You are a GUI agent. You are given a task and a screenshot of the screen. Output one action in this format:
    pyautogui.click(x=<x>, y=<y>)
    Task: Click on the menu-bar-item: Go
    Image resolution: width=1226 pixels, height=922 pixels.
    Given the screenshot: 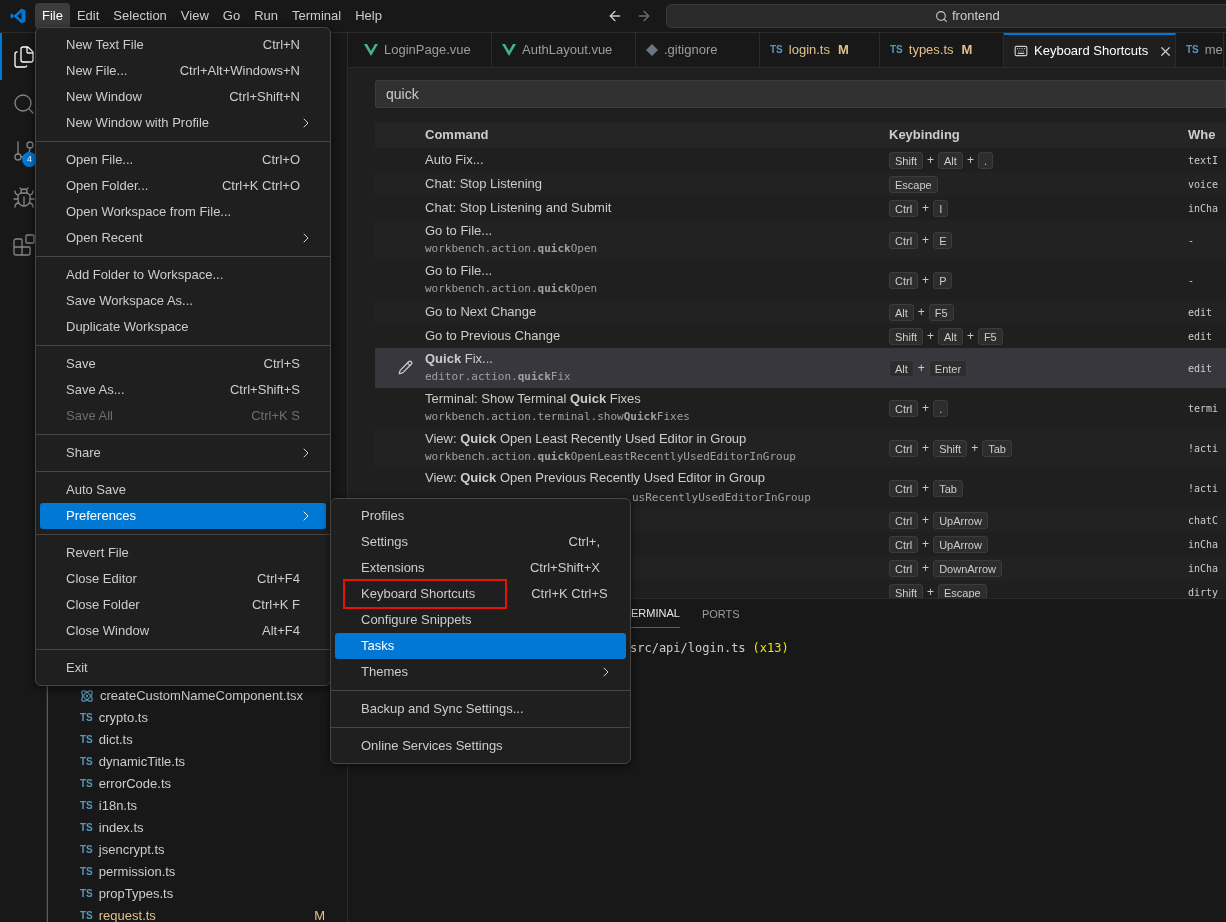 What is the action you would take?
    pyautogui.click(x=231, y=16)
    